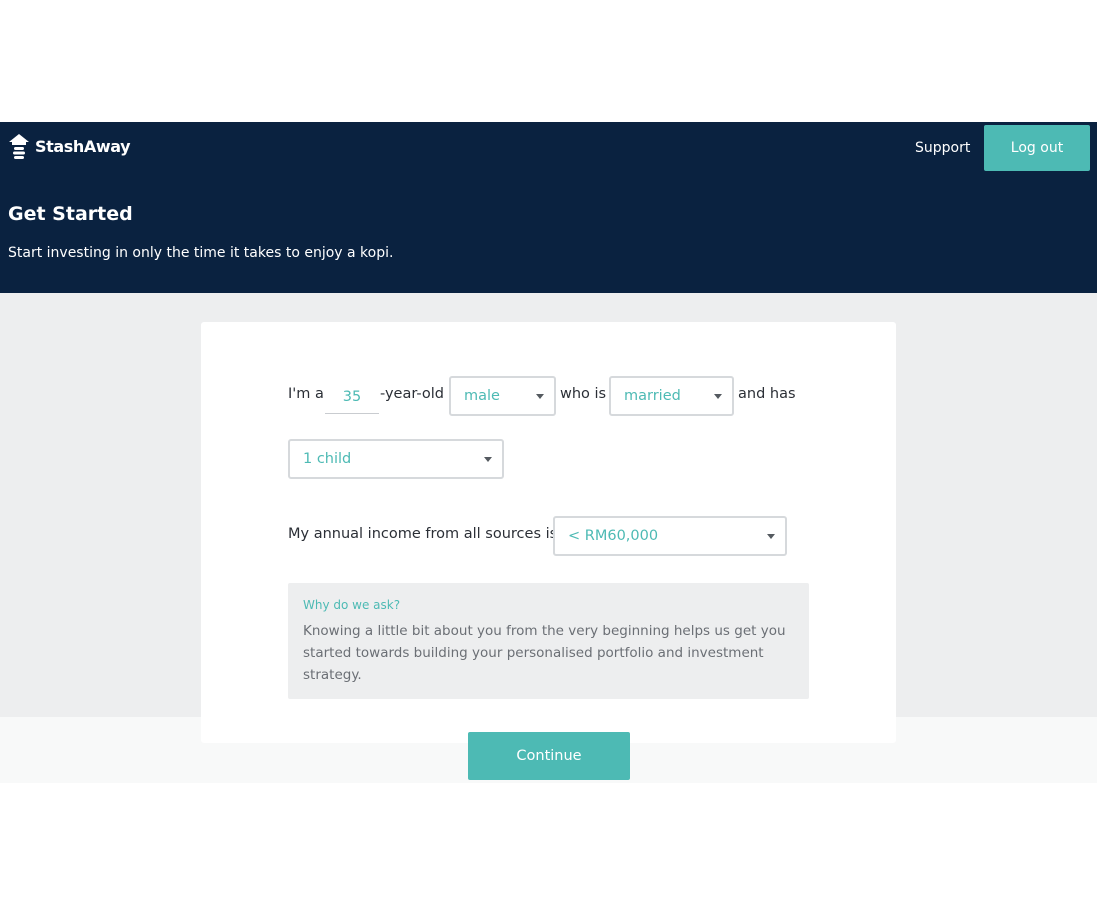 The width and height of the screenshot is (1097, 907). I want to click on marital-status-select: married, so click(671, 396).